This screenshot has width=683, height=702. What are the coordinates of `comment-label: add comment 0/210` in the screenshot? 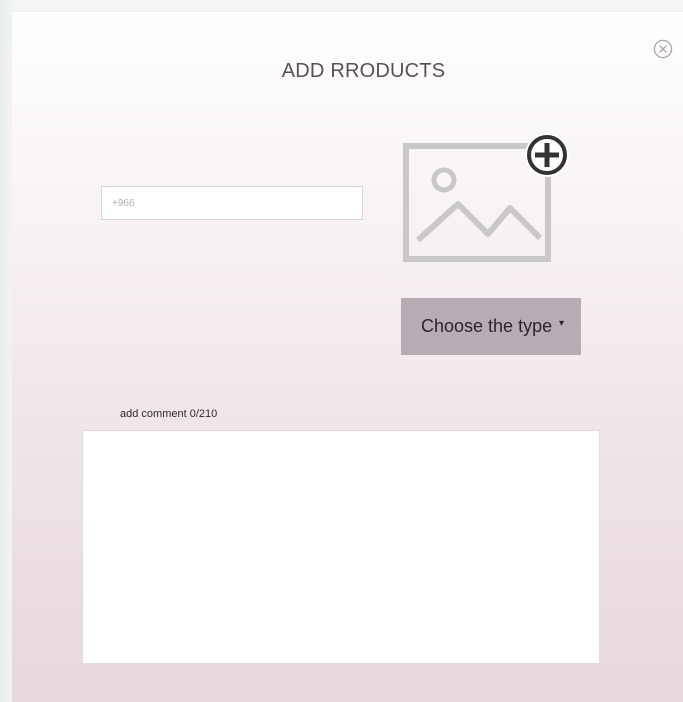 It's located at (169, 414).